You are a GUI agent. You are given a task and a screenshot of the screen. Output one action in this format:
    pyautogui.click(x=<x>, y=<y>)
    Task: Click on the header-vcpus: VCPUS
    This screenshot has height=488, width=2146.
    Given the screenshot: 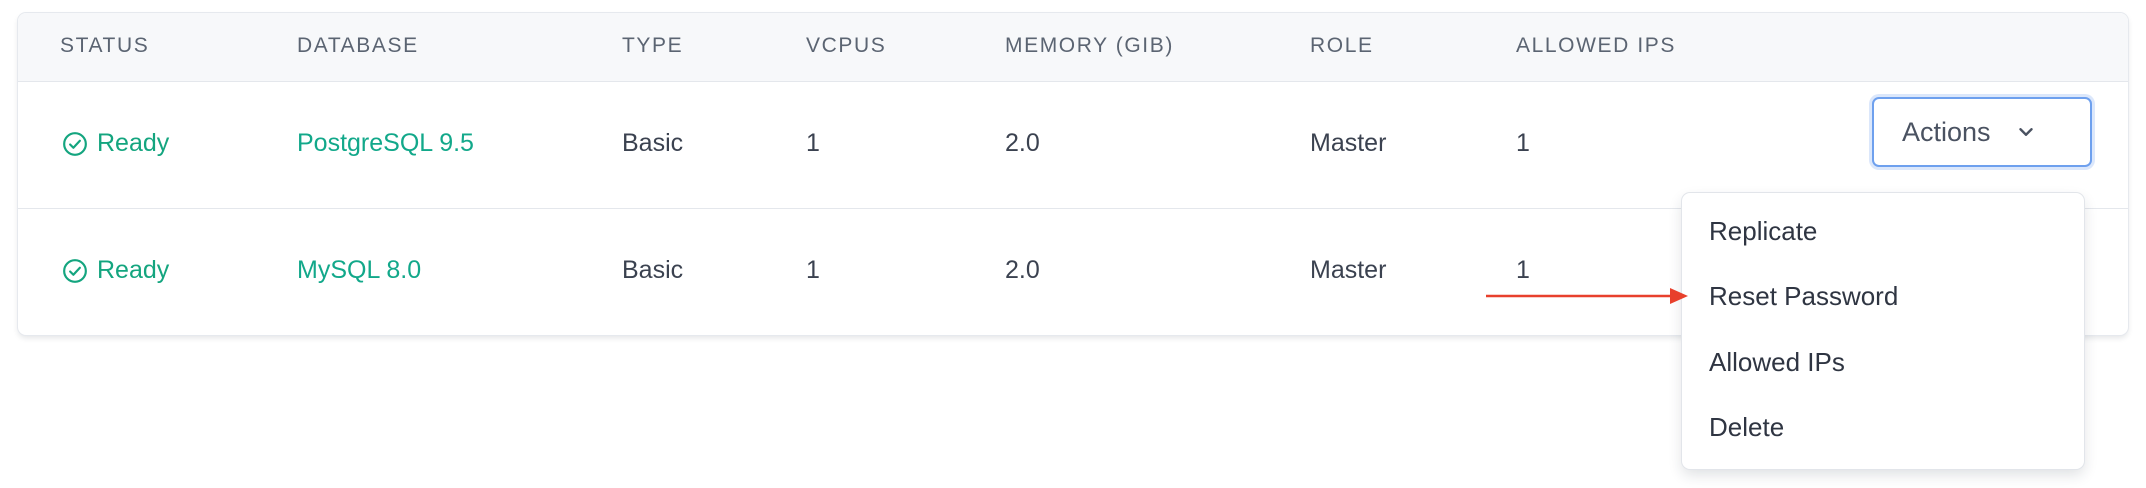 What is the action you would take?
    pyautogui.click(x=846, y=45)
    